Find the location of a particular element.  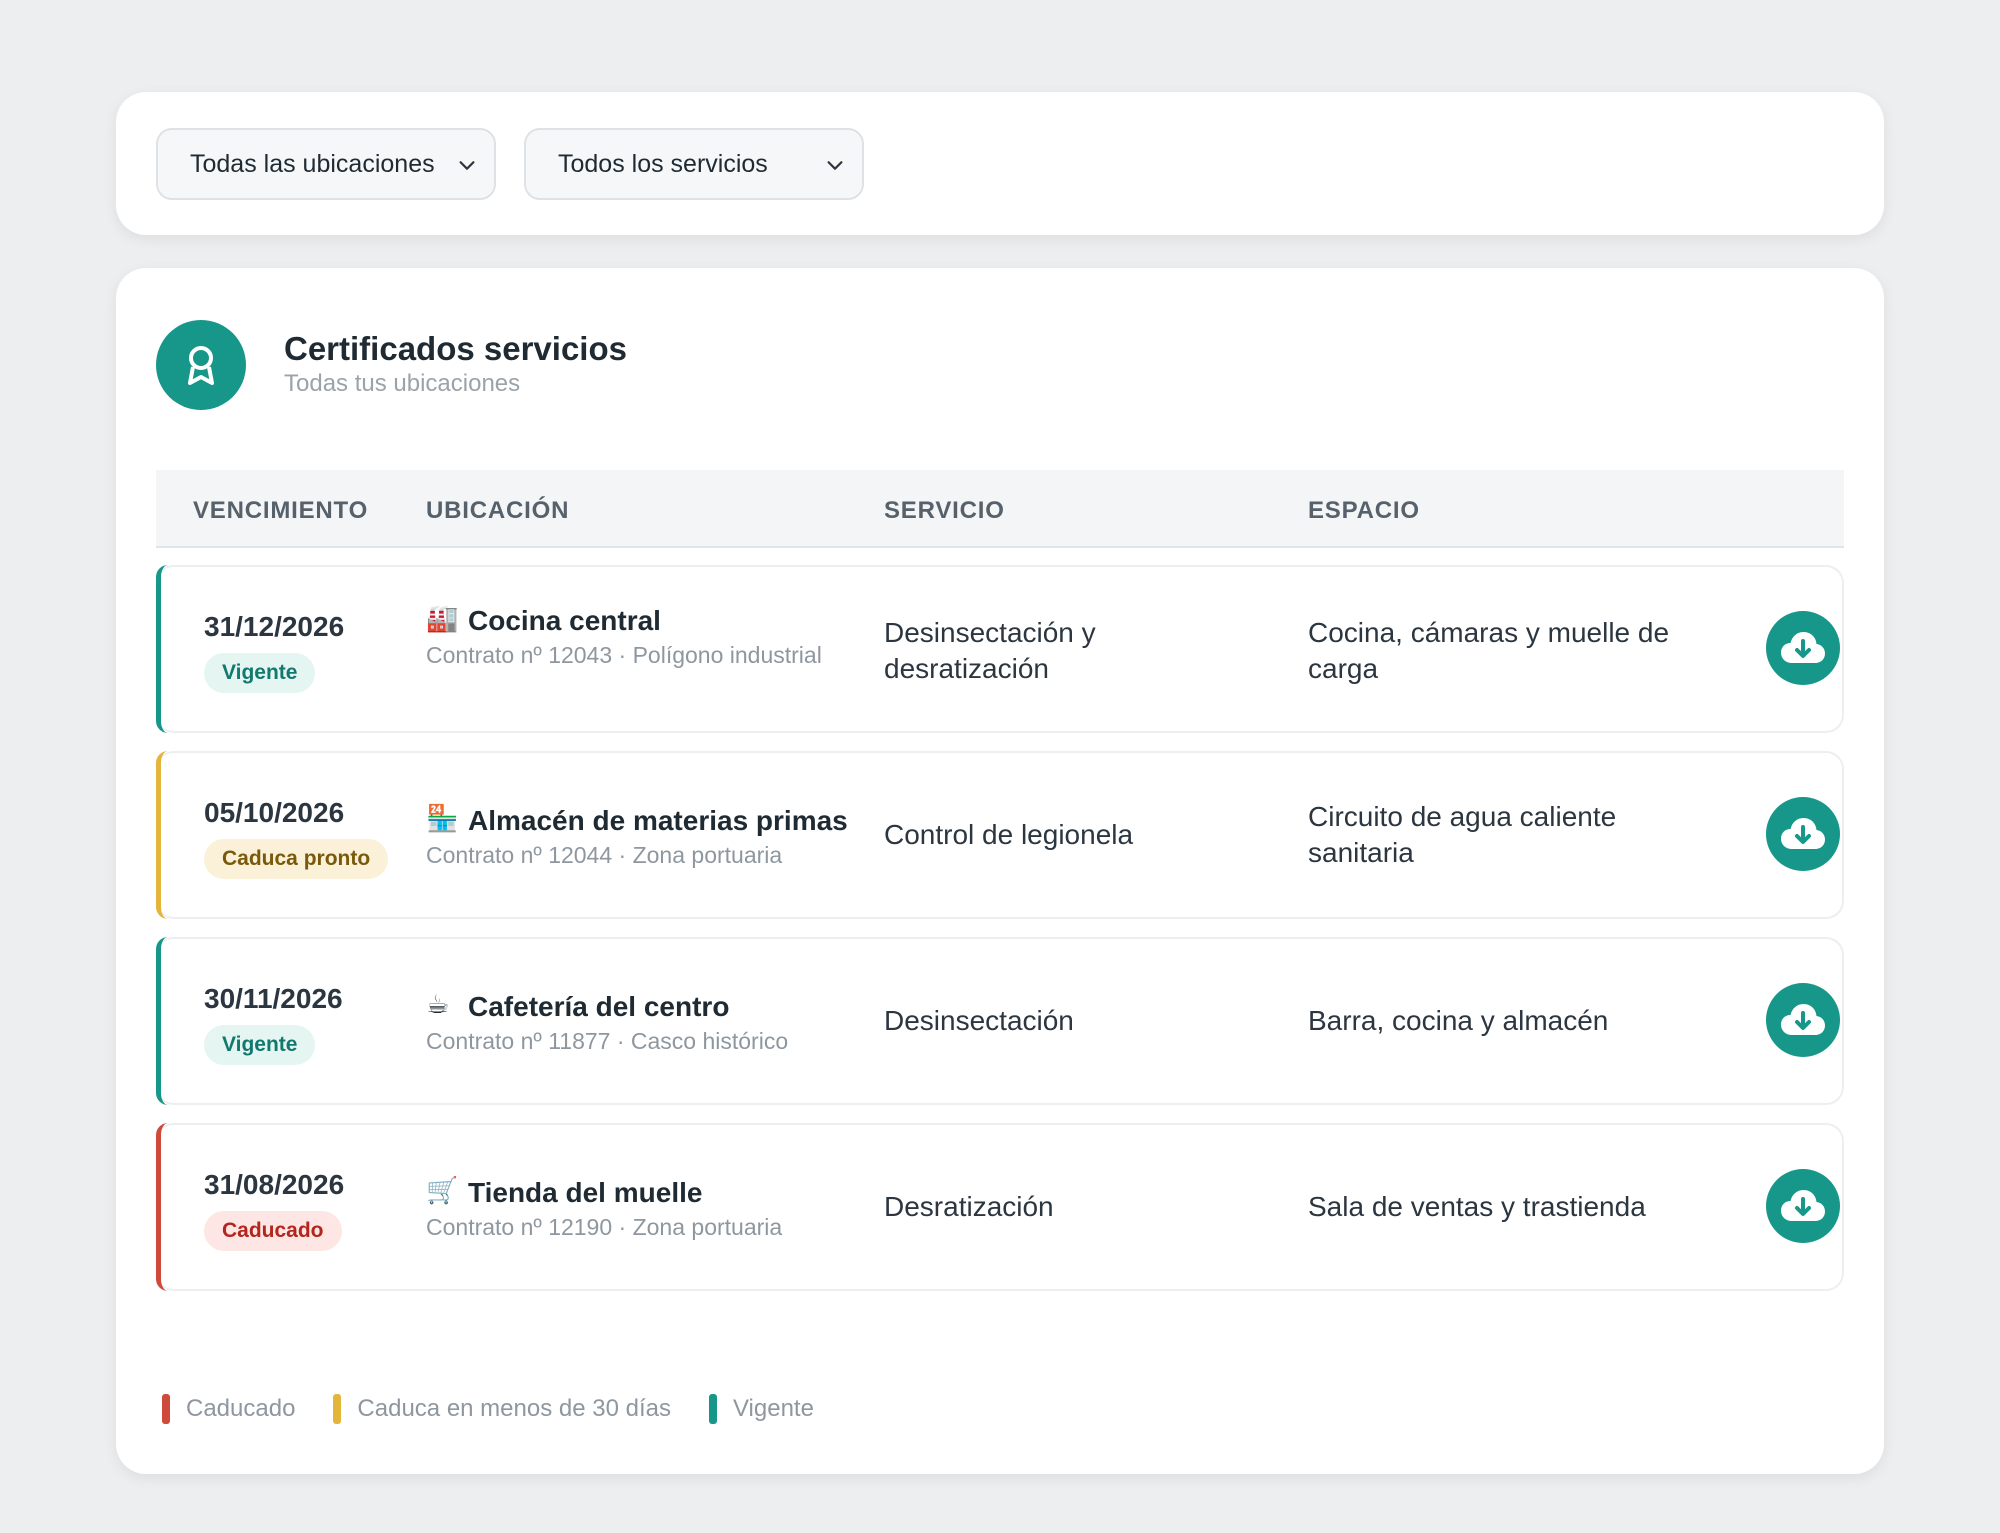

service-name: Desinsectación is located at coordinates (979, 1020).